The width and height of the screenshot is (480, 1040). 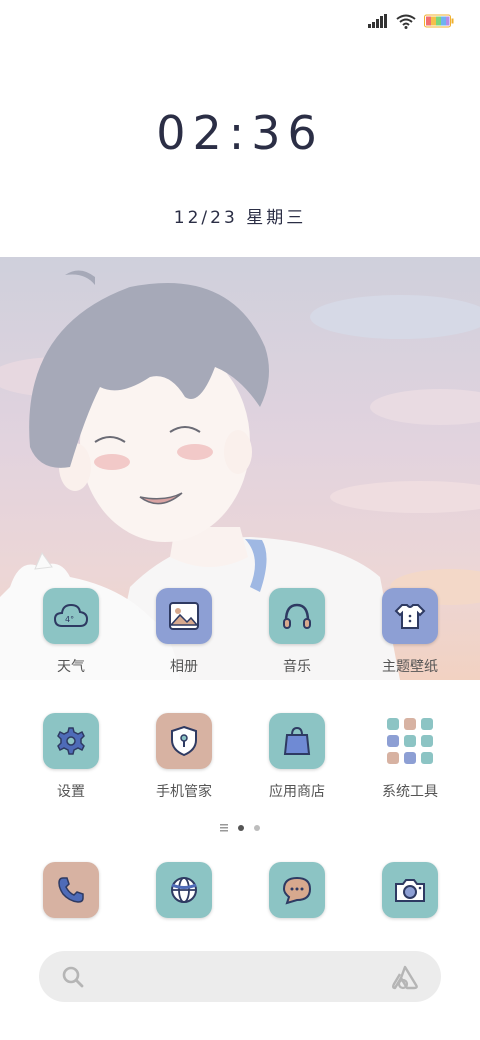 I want to click on app-label: 系统工具, so click(x=410, y=792).